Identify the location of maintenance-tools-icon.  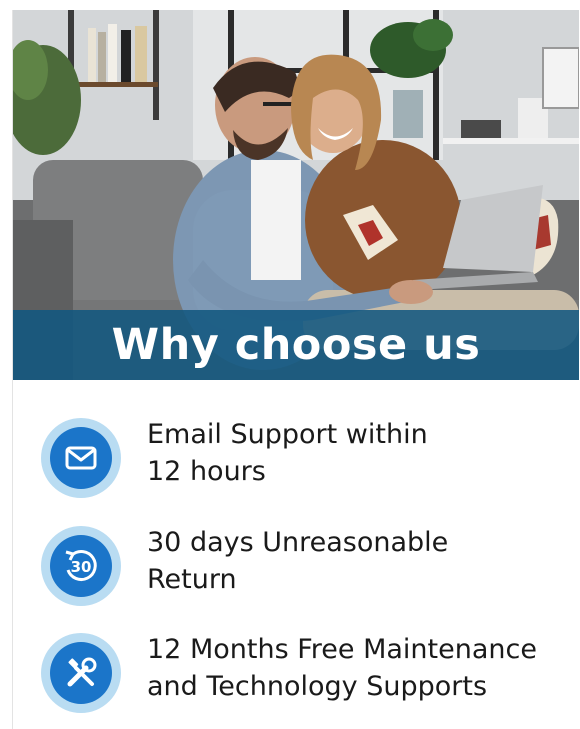
(81, 673).